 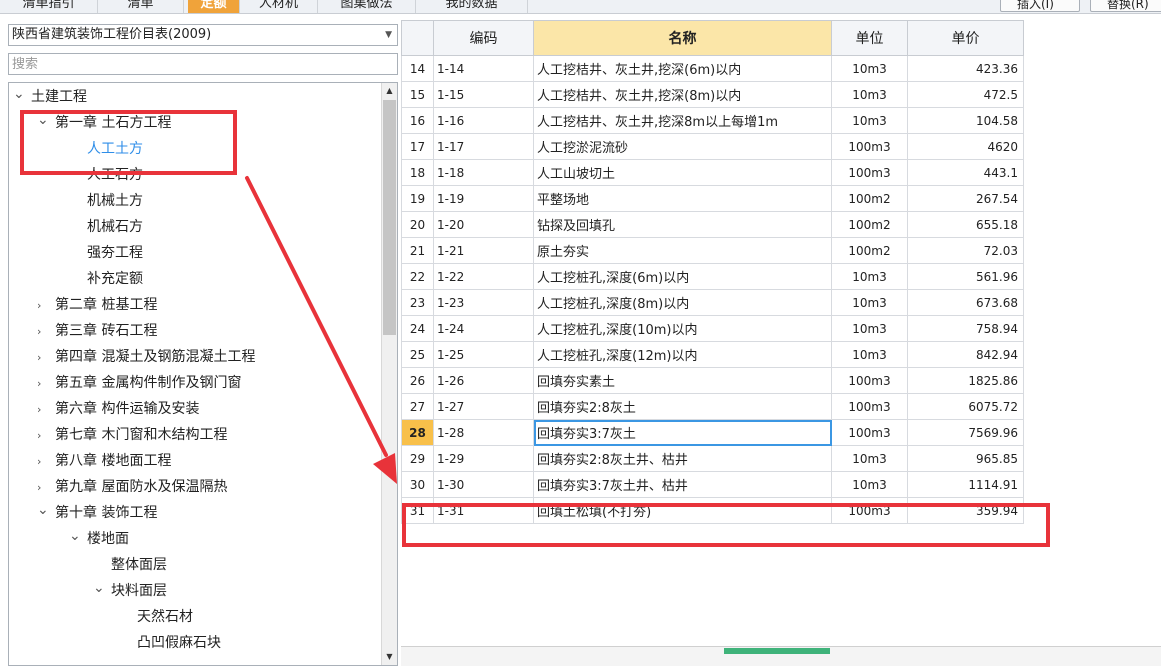 I want to click on name-cell: 回填夯实3:7灰土, so click(x=682, y=432).